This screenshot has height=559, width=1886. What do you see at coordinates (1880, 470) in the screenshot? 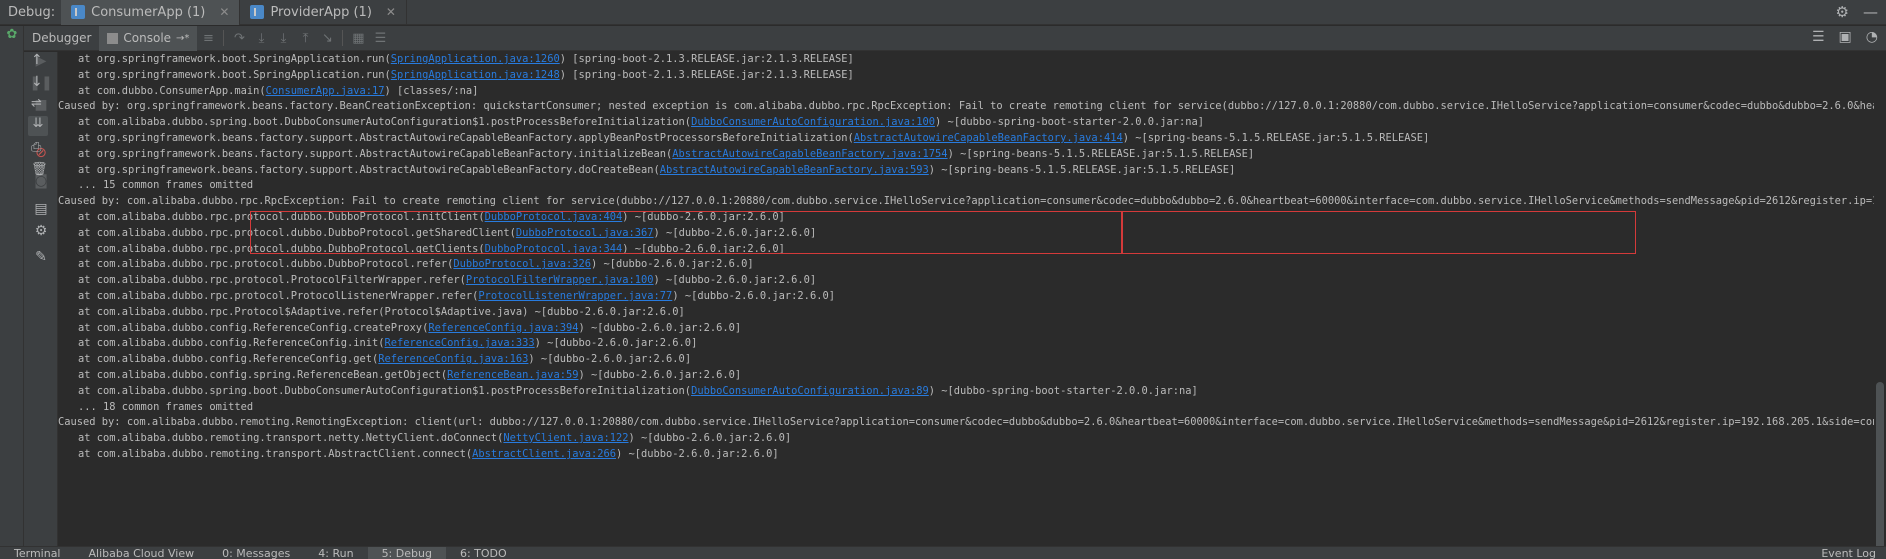
I see `scroll-thumb` at bounding box center [1880, 470].